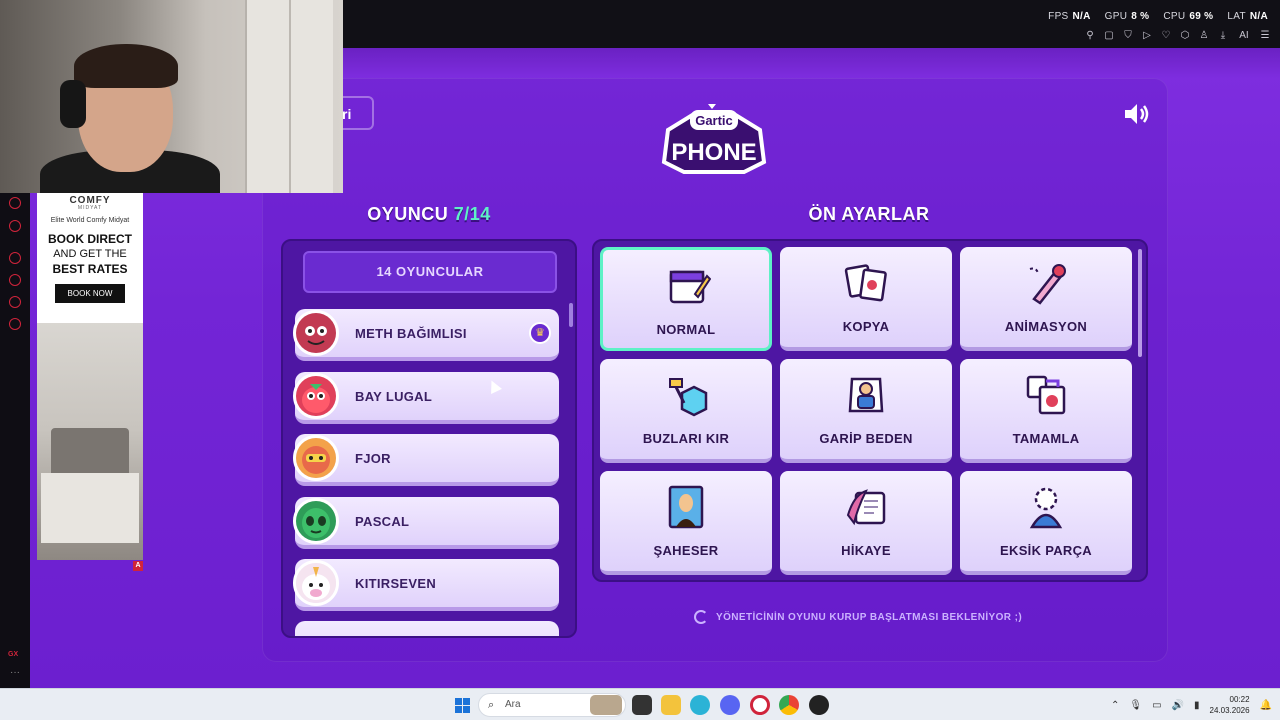  I want to click on preset-buzlari-kir: BUZLARI KIR, so click(686, 411).